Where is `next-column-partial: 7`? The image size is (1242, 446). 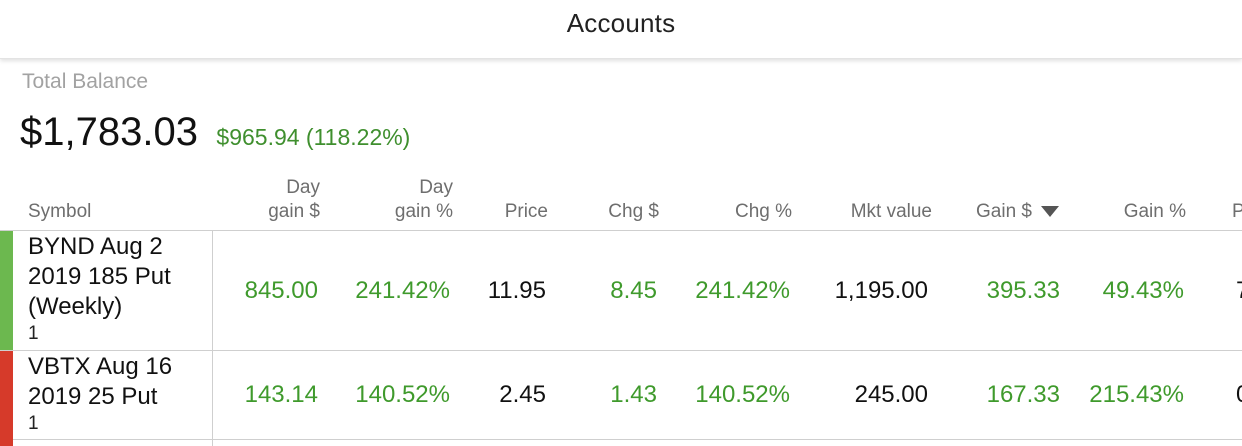 next-column-partial: 7 is located at coordinates (1239, 291).